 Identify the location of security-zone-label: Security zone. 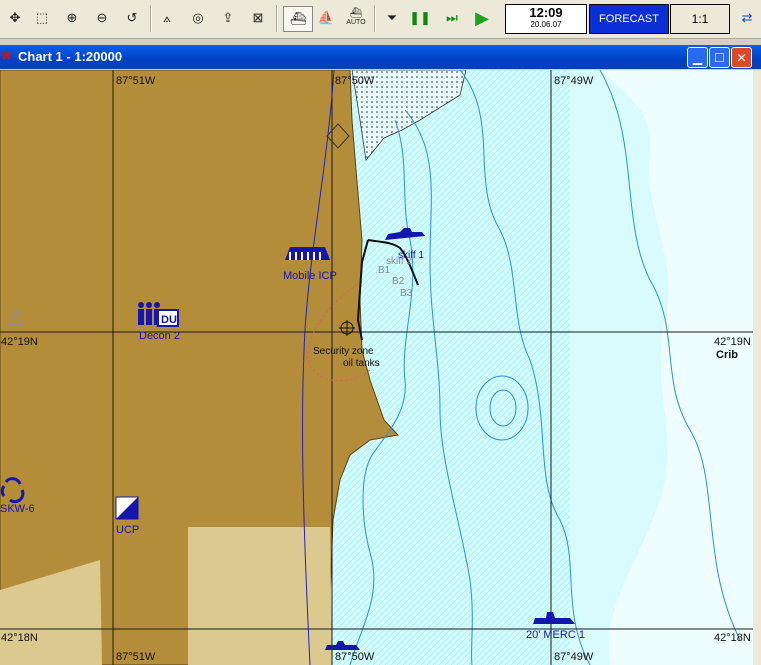
(343, 351).